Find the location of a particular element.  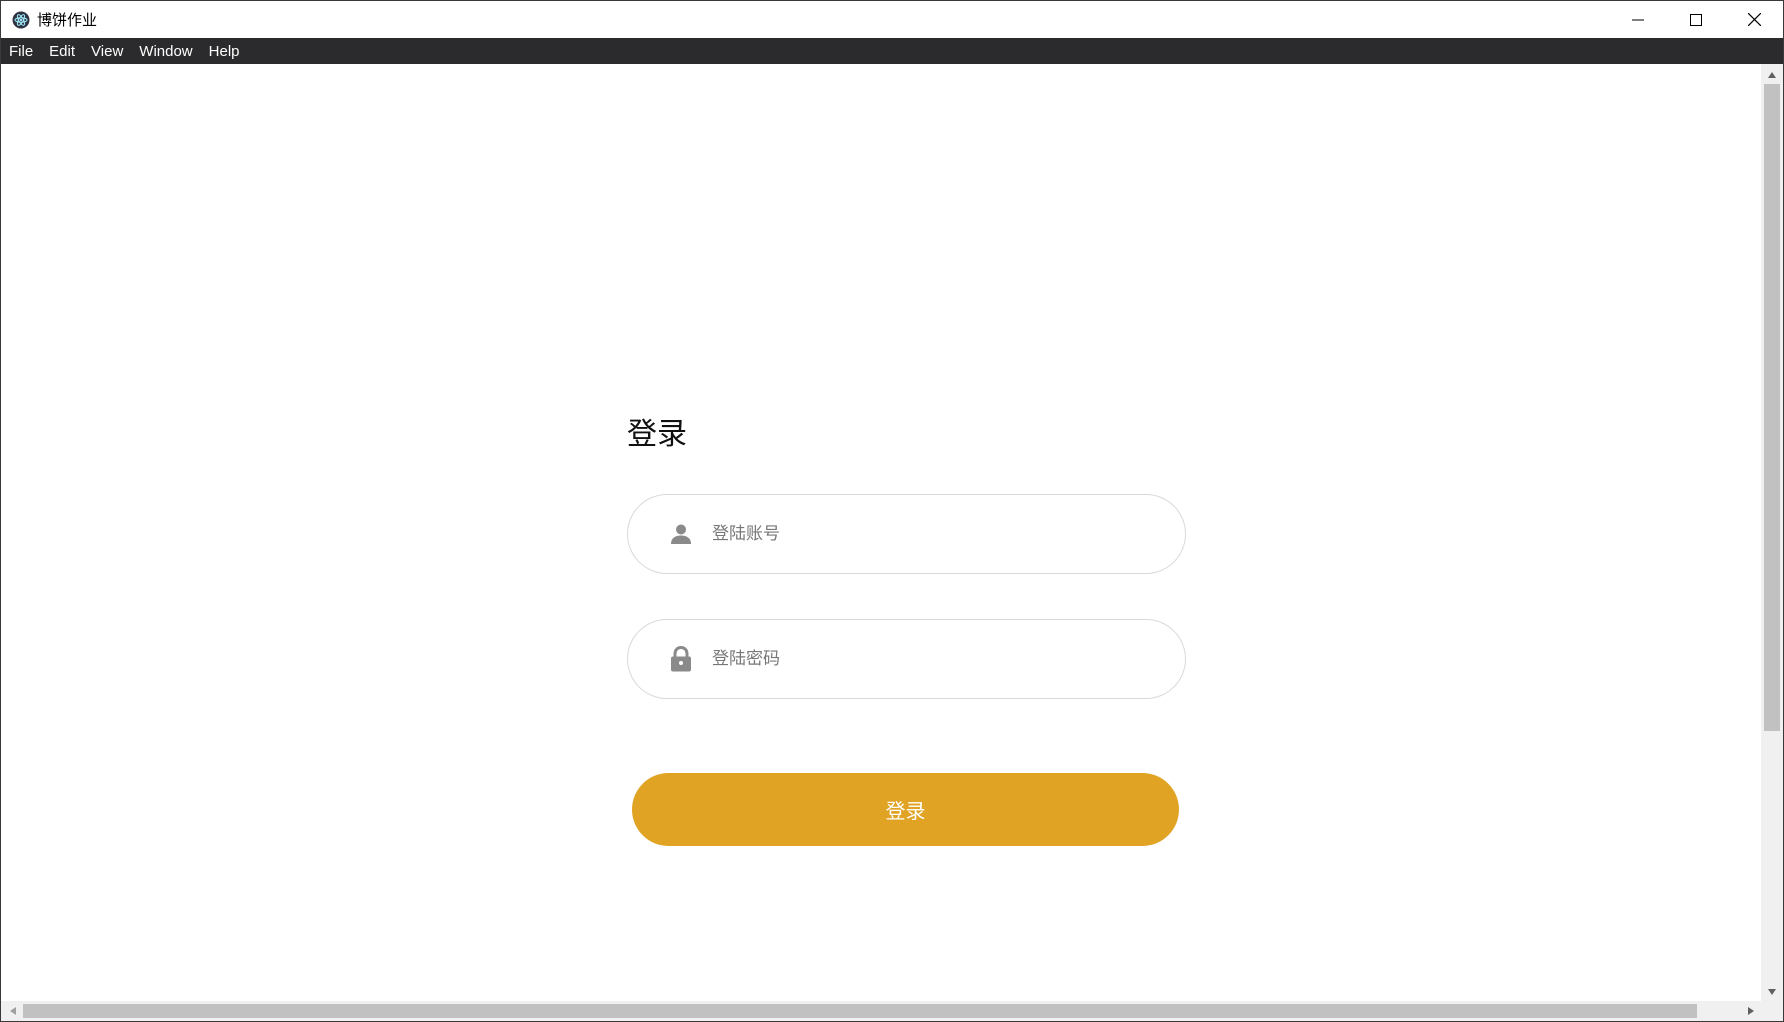

electron-atom-icon is located at coordinates (21, 20).